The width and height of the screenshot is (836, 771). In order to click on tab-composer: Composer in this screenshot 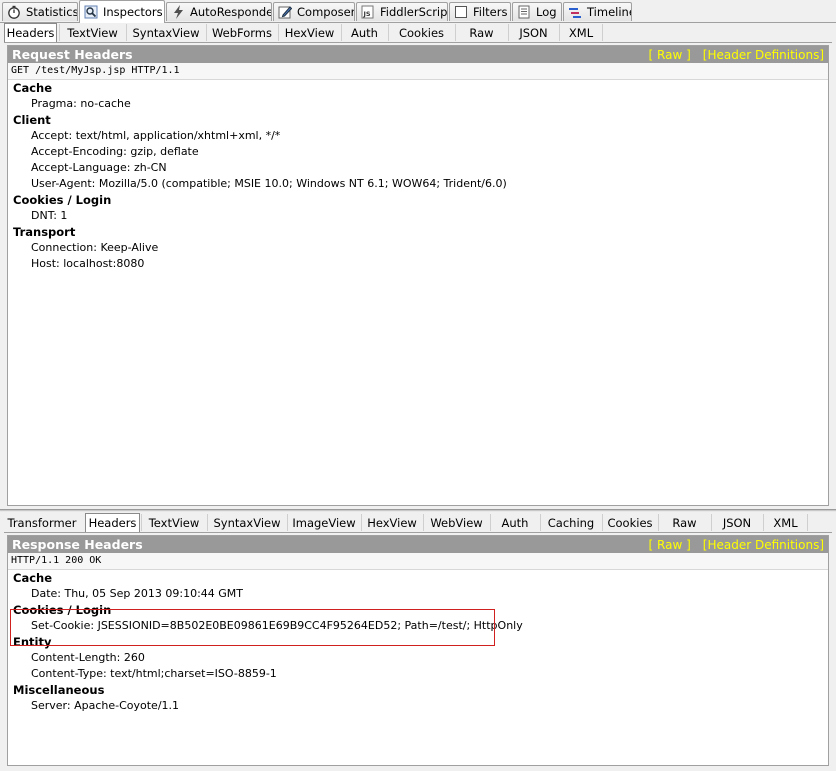, I will do `click(314, 11)`.